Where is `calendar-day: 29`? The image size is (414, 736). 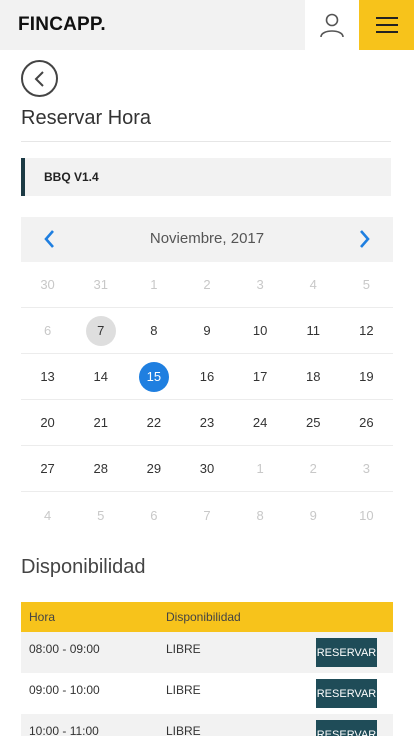 calendar-day: 29 is located at coordinates (153, 468).